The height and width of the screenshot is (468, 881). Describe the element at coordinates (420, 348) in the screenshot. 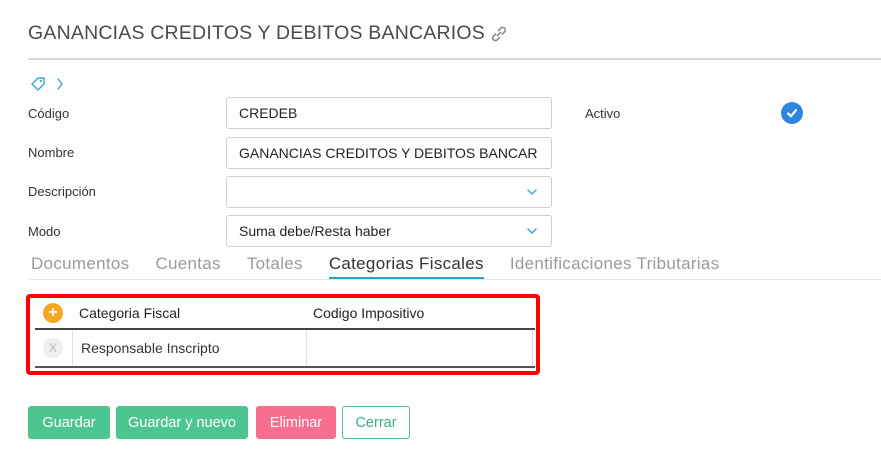

I see `codigo-cell` at that location.